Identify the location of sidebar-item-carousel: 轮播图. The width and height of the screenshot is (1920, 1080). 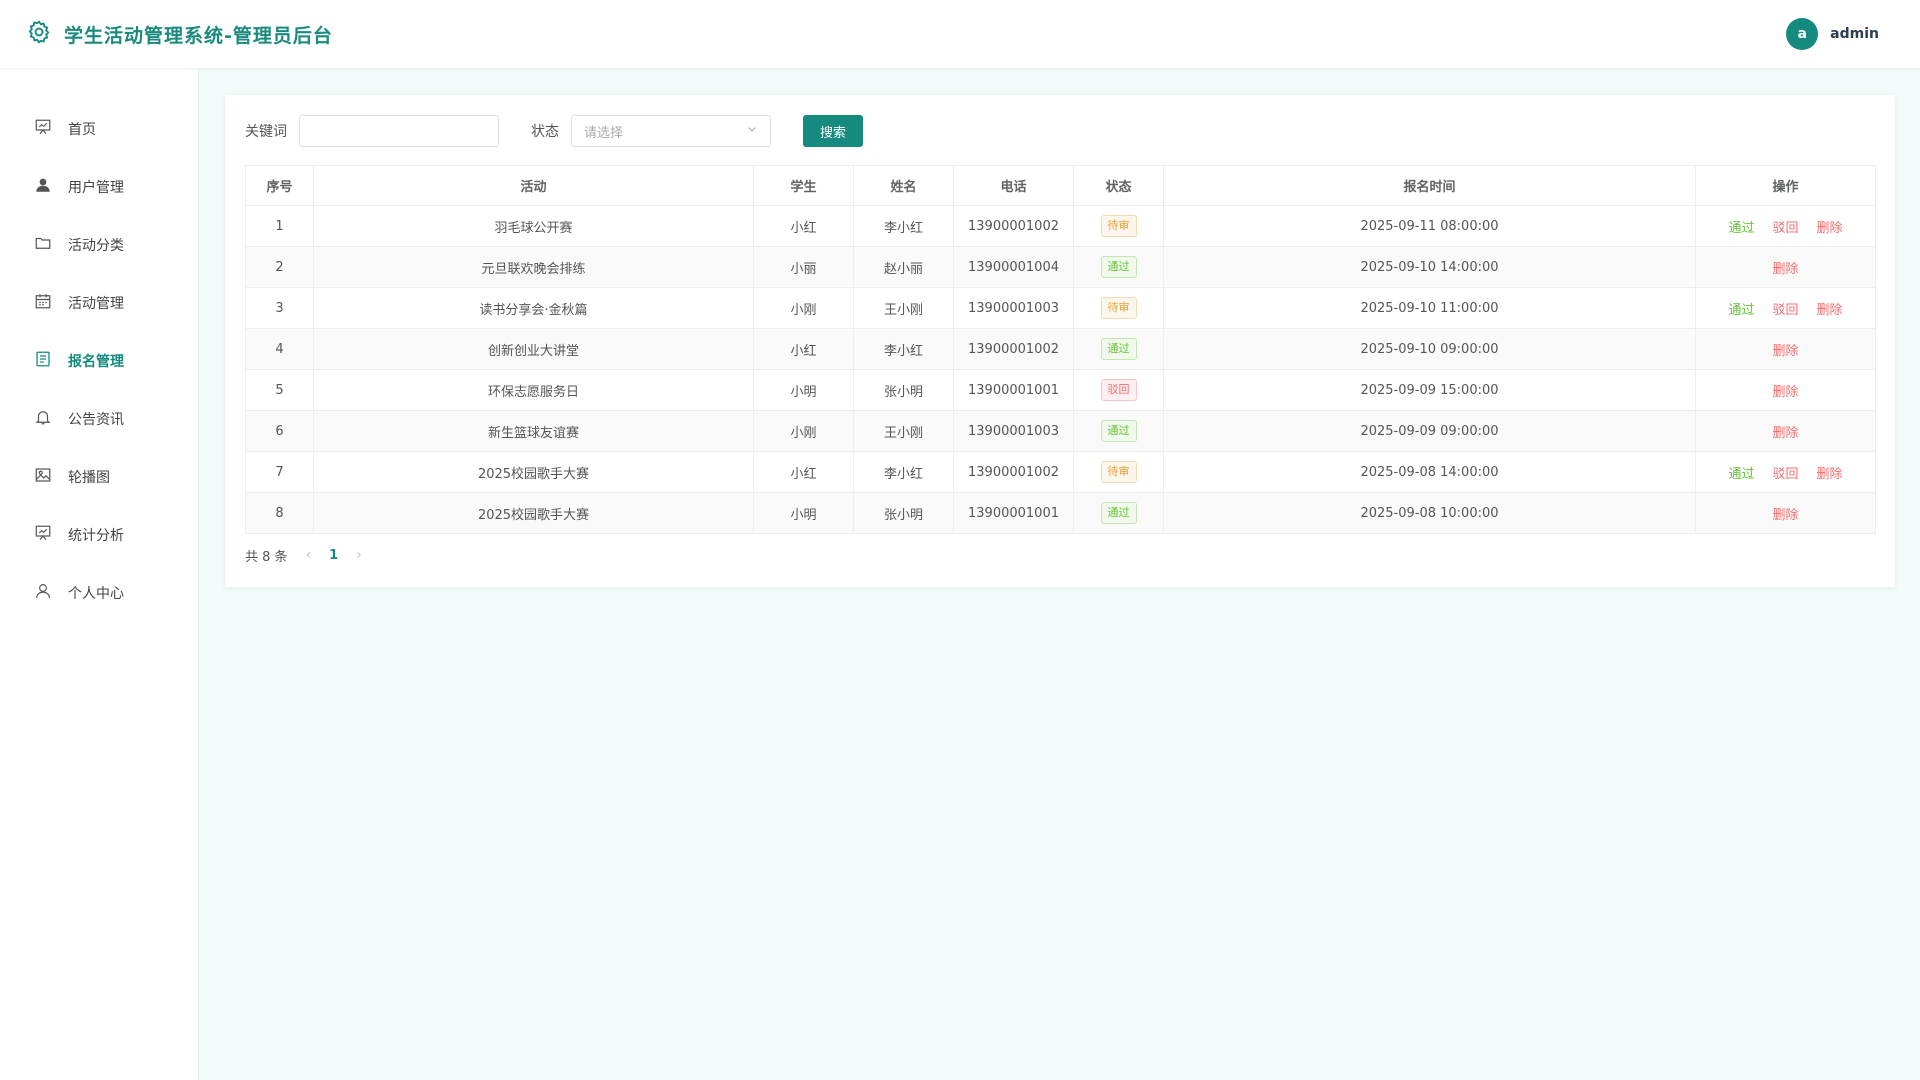
(99, 477).